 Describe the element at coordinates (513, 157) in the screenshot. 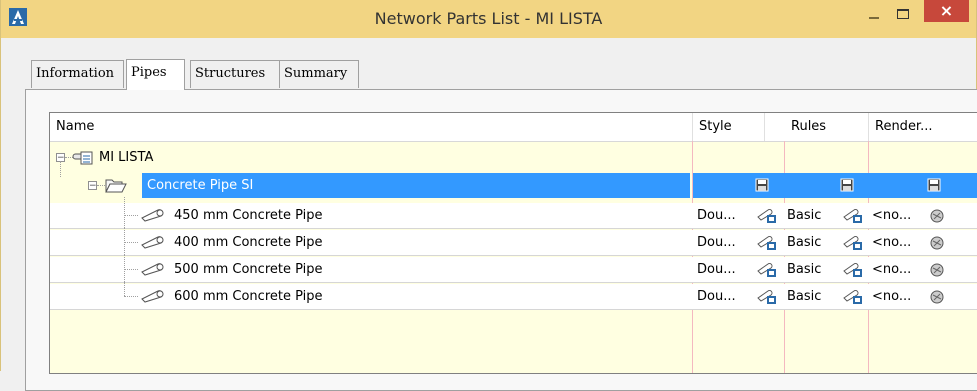

I see `tree-row-root: − MI LISTA` at that location.